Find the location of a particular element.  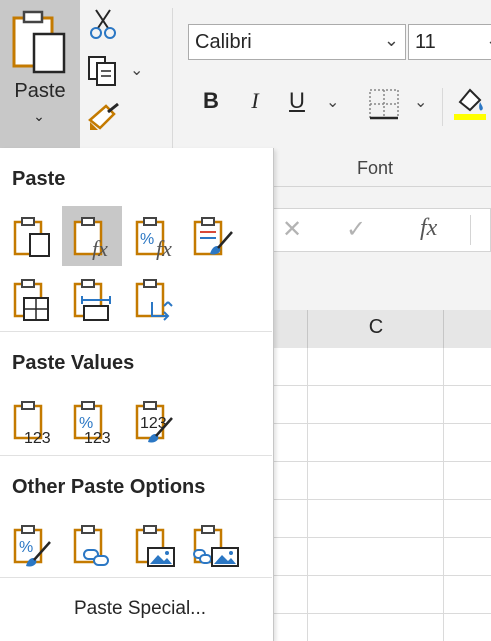

paste-link-icon is located at coordinates (91, 545).